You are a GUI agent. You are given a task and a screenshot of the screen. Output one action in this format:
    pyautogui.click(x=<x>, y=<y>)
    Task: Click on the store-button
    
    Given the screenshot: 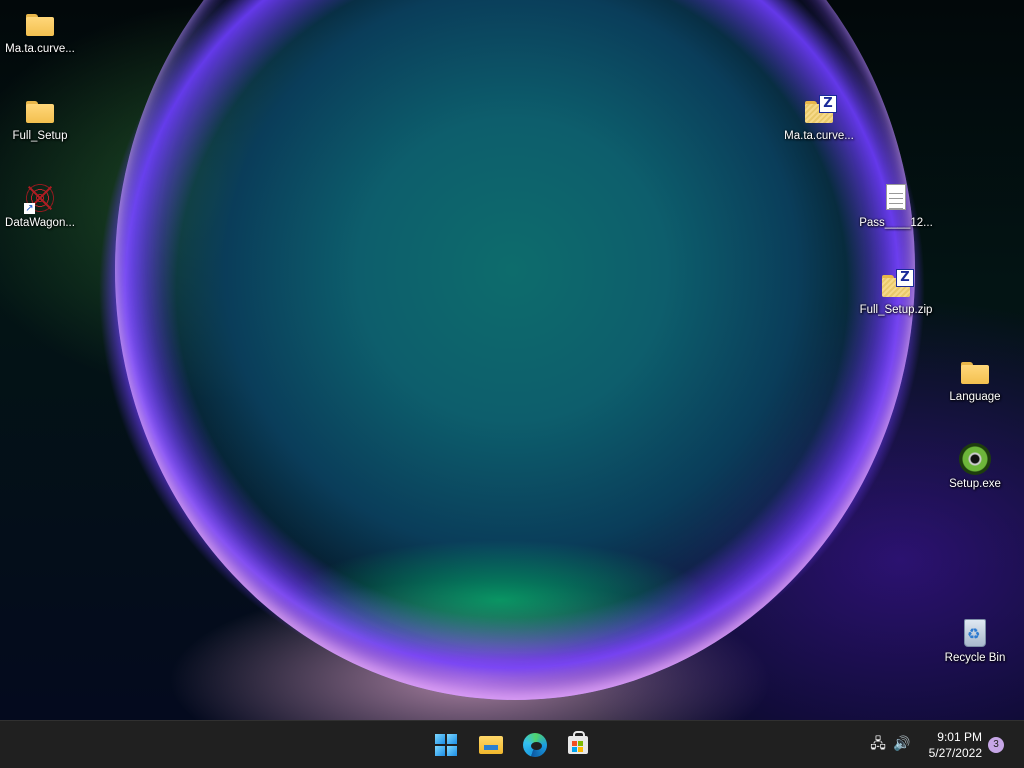 What is the action you would take?
    pyautogui.click(x=578, y=745)
    